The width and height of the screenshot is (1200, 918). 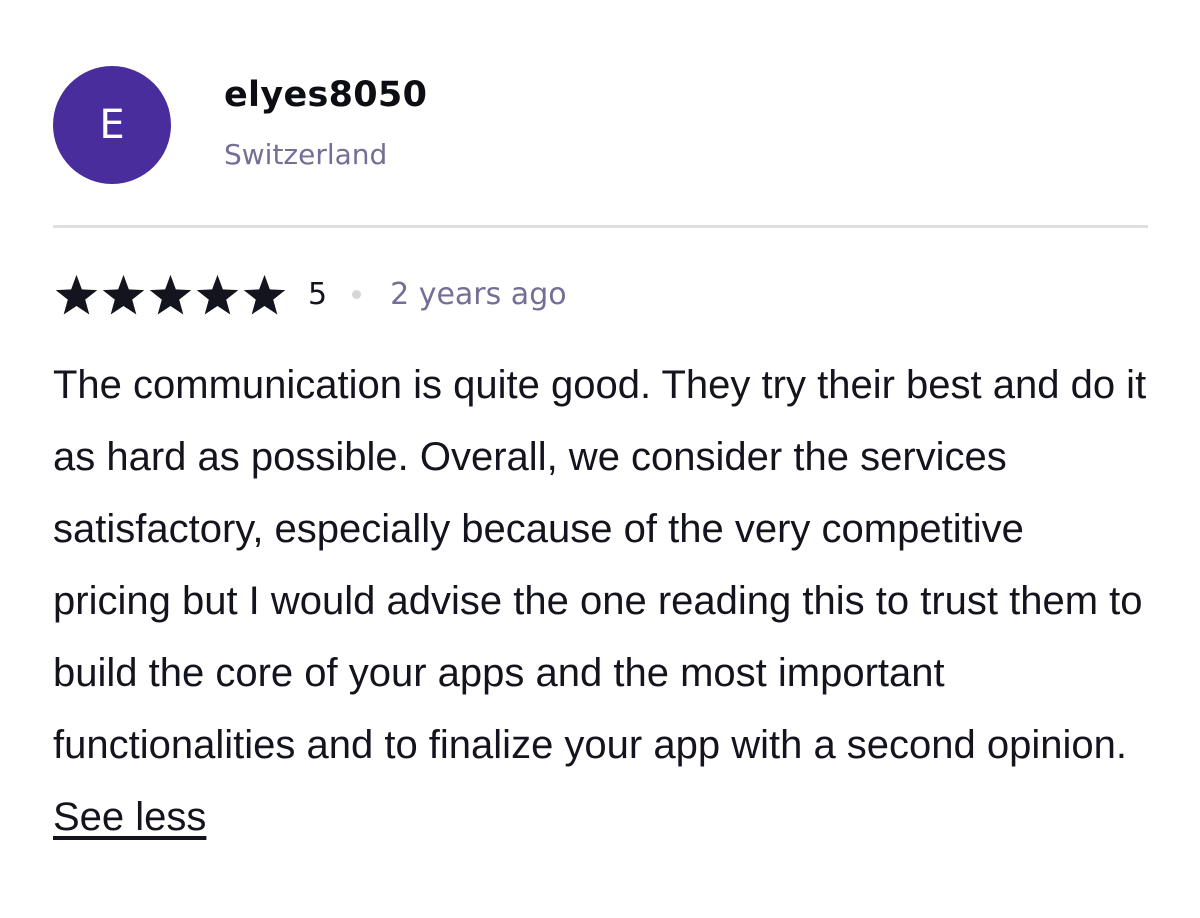 What do you see at coordinates (478, 294) in the screenshot?
I see `review-date: 2 years ago` at bounding box center [478, 294].